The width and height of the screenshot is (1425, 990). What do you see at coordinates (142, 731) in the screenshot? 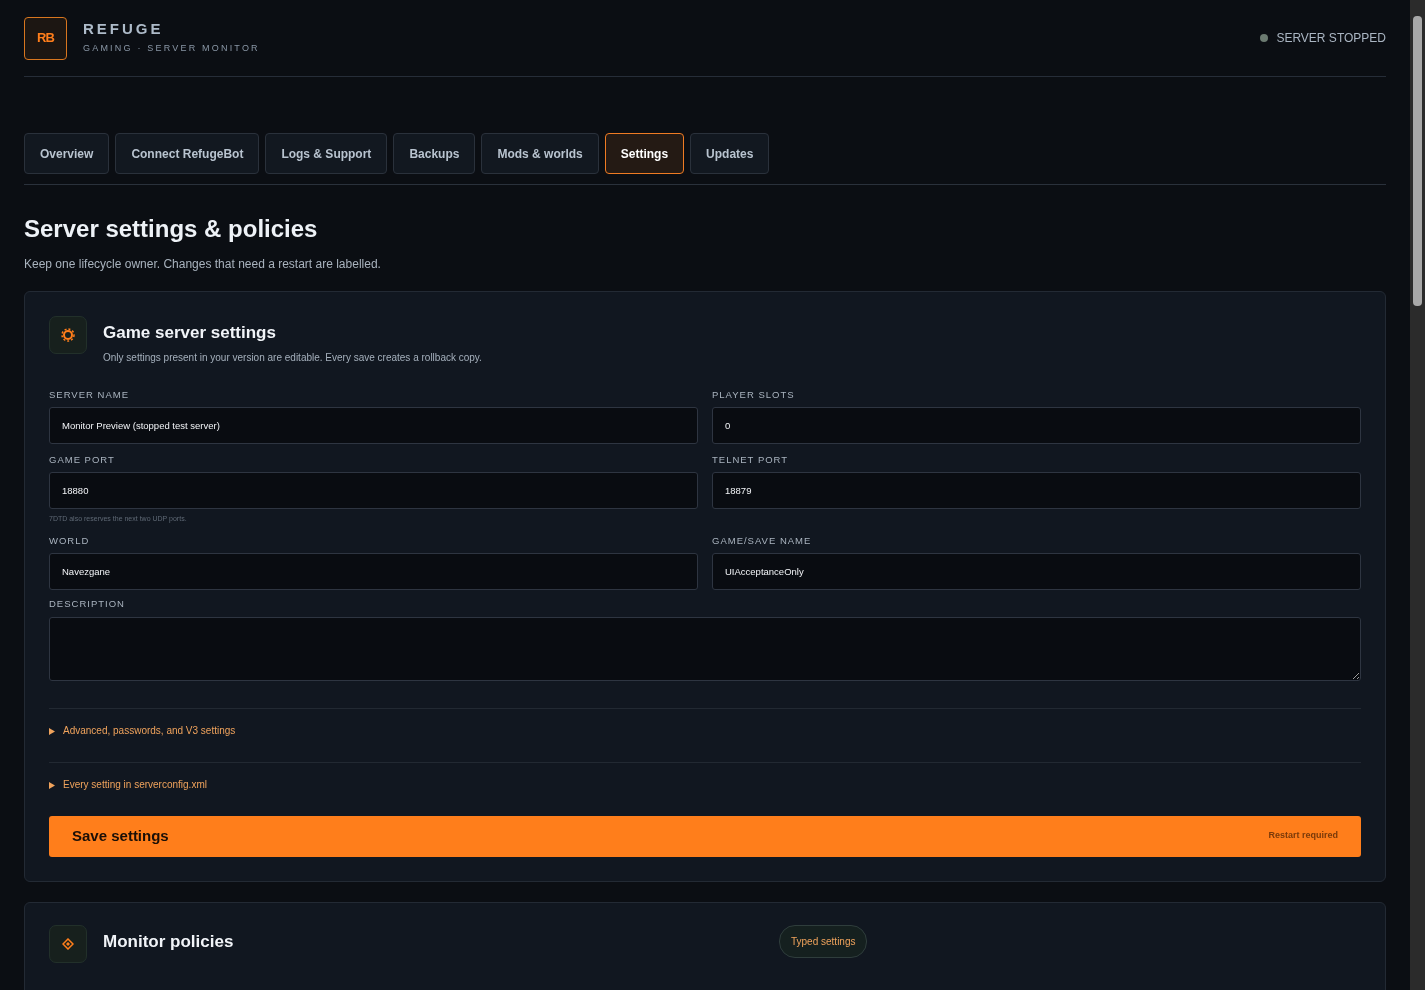
I see `disclosure-toggle: Advanced, passwords, and V3 settings` at bounding box center [142, 731].